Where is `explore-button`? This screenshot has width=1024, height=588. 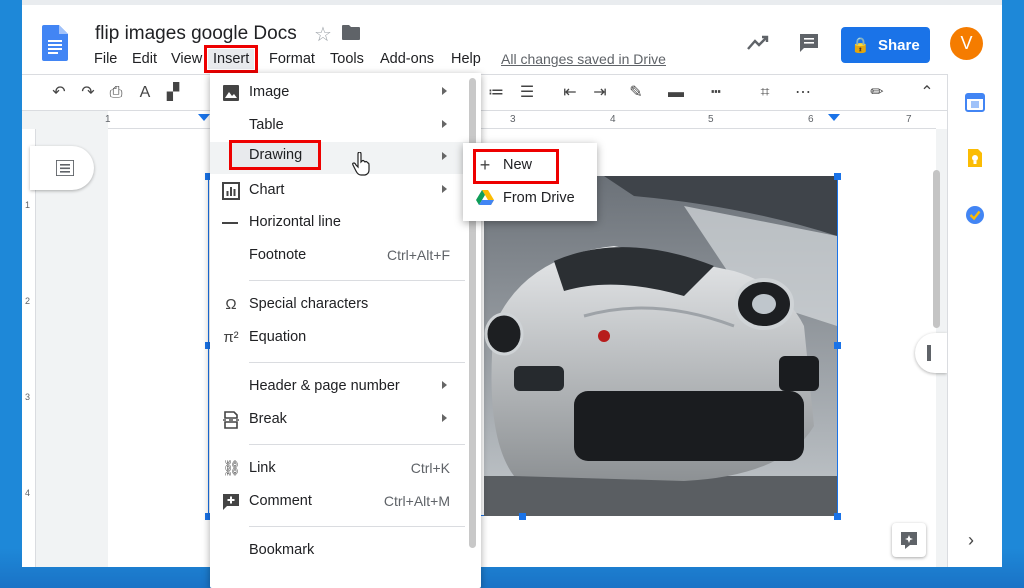 explore-button is located at coordinates (909, 540).